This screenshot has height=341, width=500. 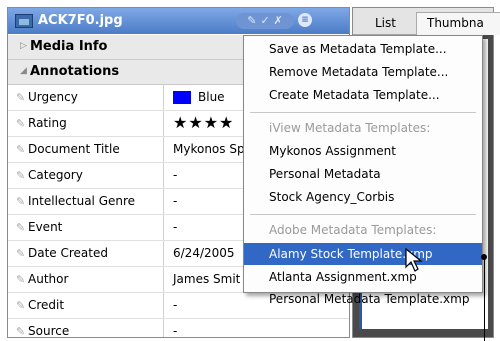 What do you see at coordinates (24, 21) in the screenshot?
I see `image-thumbnail-icon` at bounding box center [24, 21].